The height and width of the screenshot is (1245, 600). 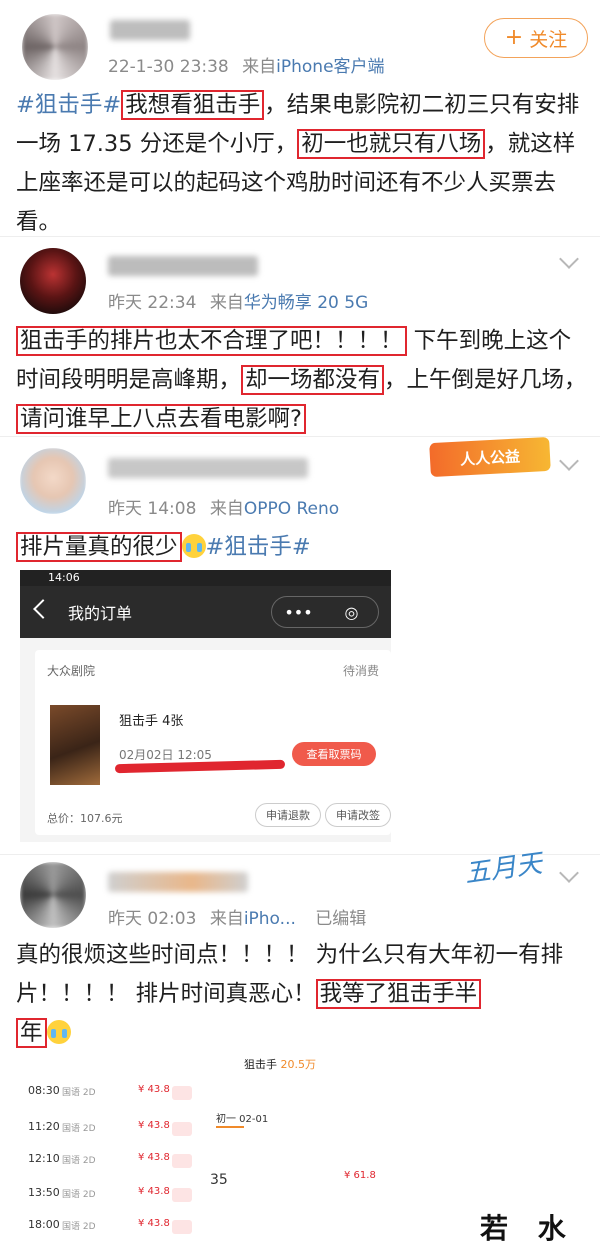 What do you see at coordinates (152, 509) in the screenshot?
I see `comment-time: 昨天 14:08` at bounding box center [152, 509].